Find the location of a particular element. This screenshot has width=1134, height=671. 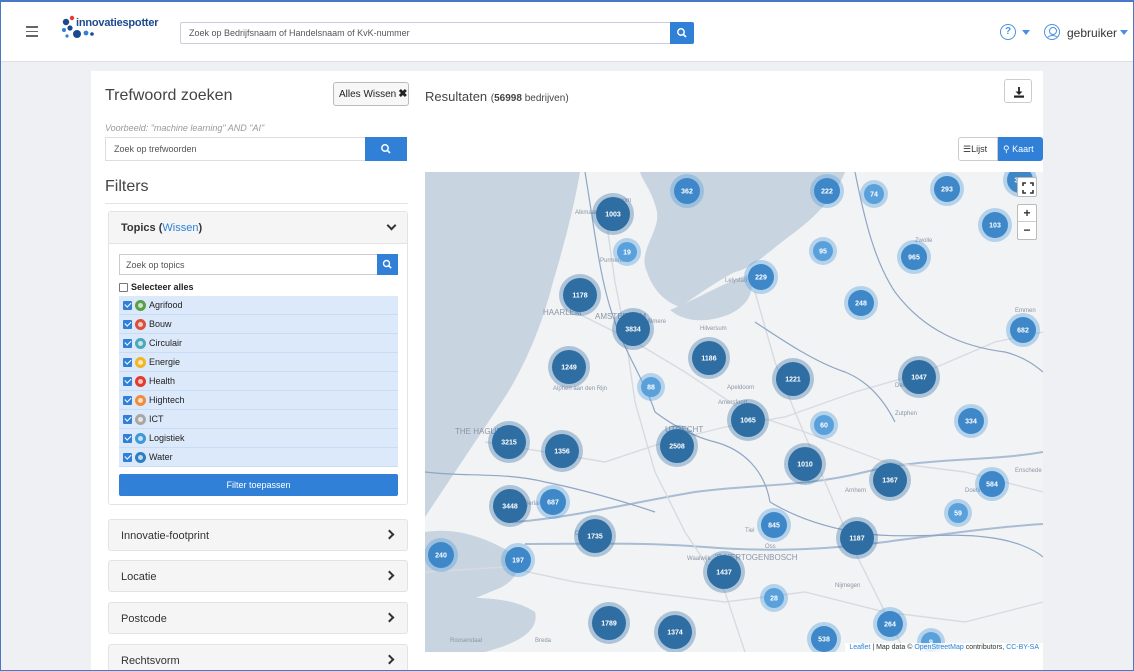

panel-locatie: Locatie is located at coordinates (258, 576).